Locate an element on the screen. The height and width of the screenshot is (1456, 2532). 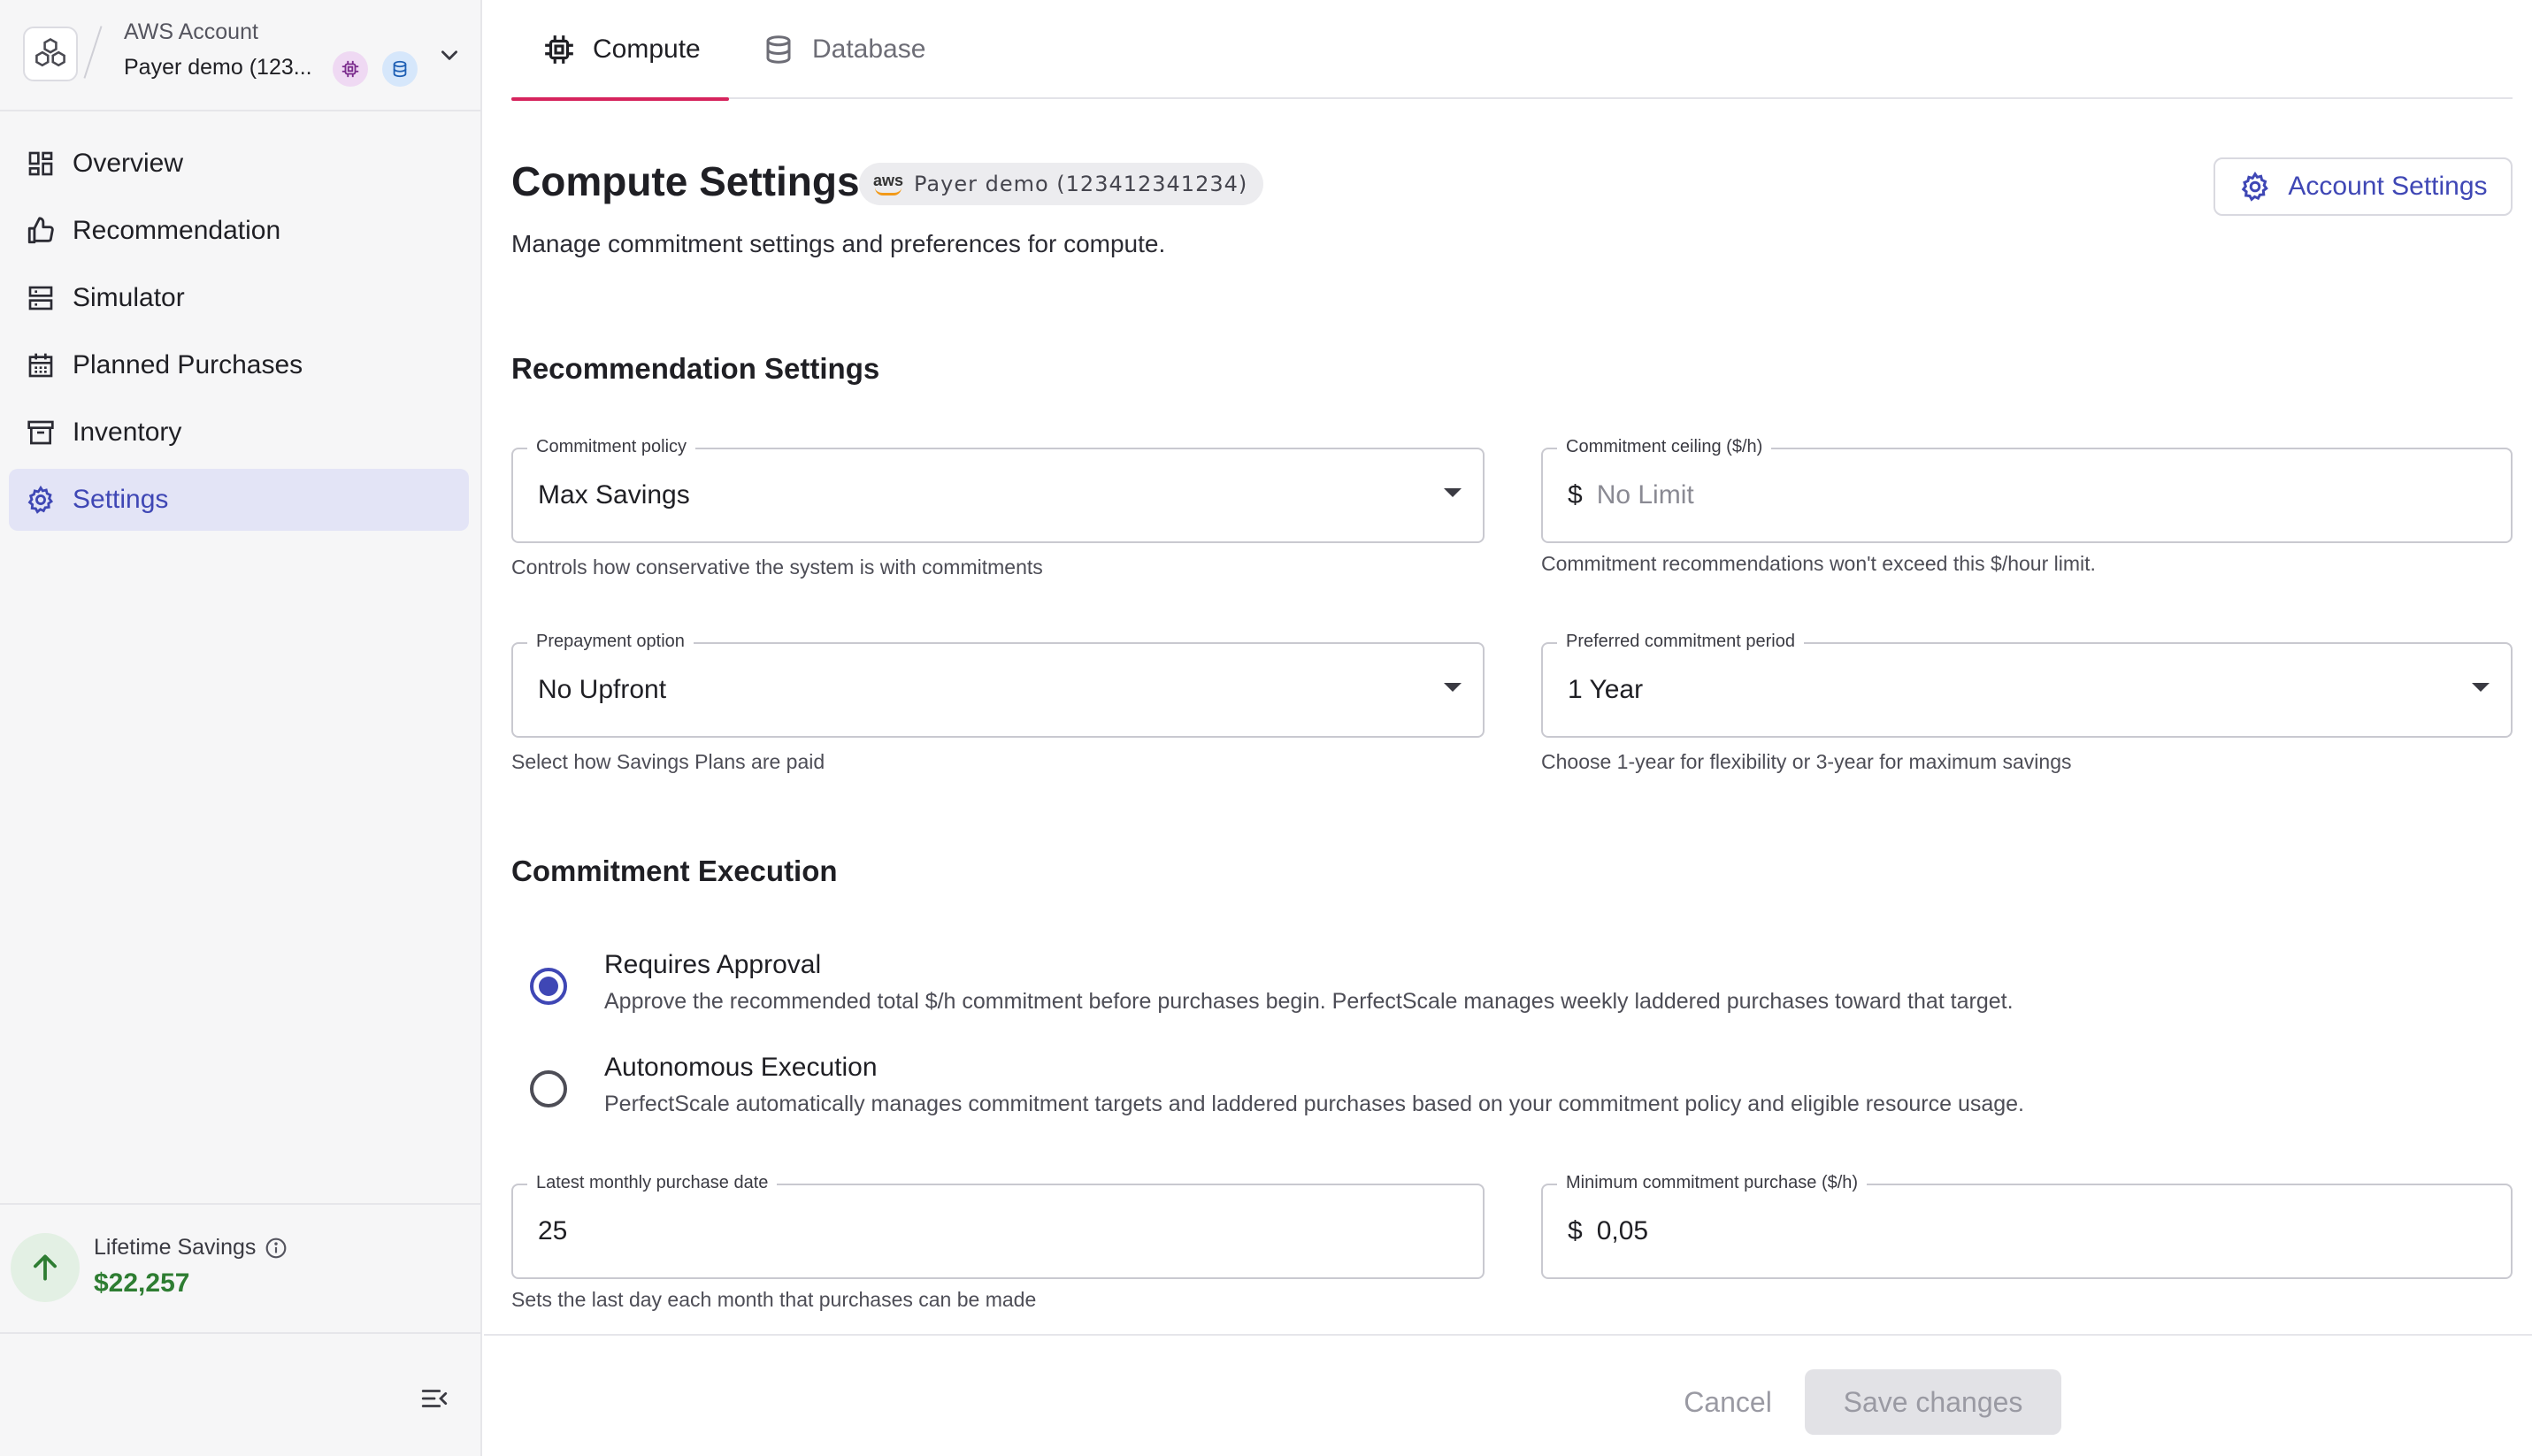
section-title-recommendation: Recommendation Settings is located at coordinates (695, 368).